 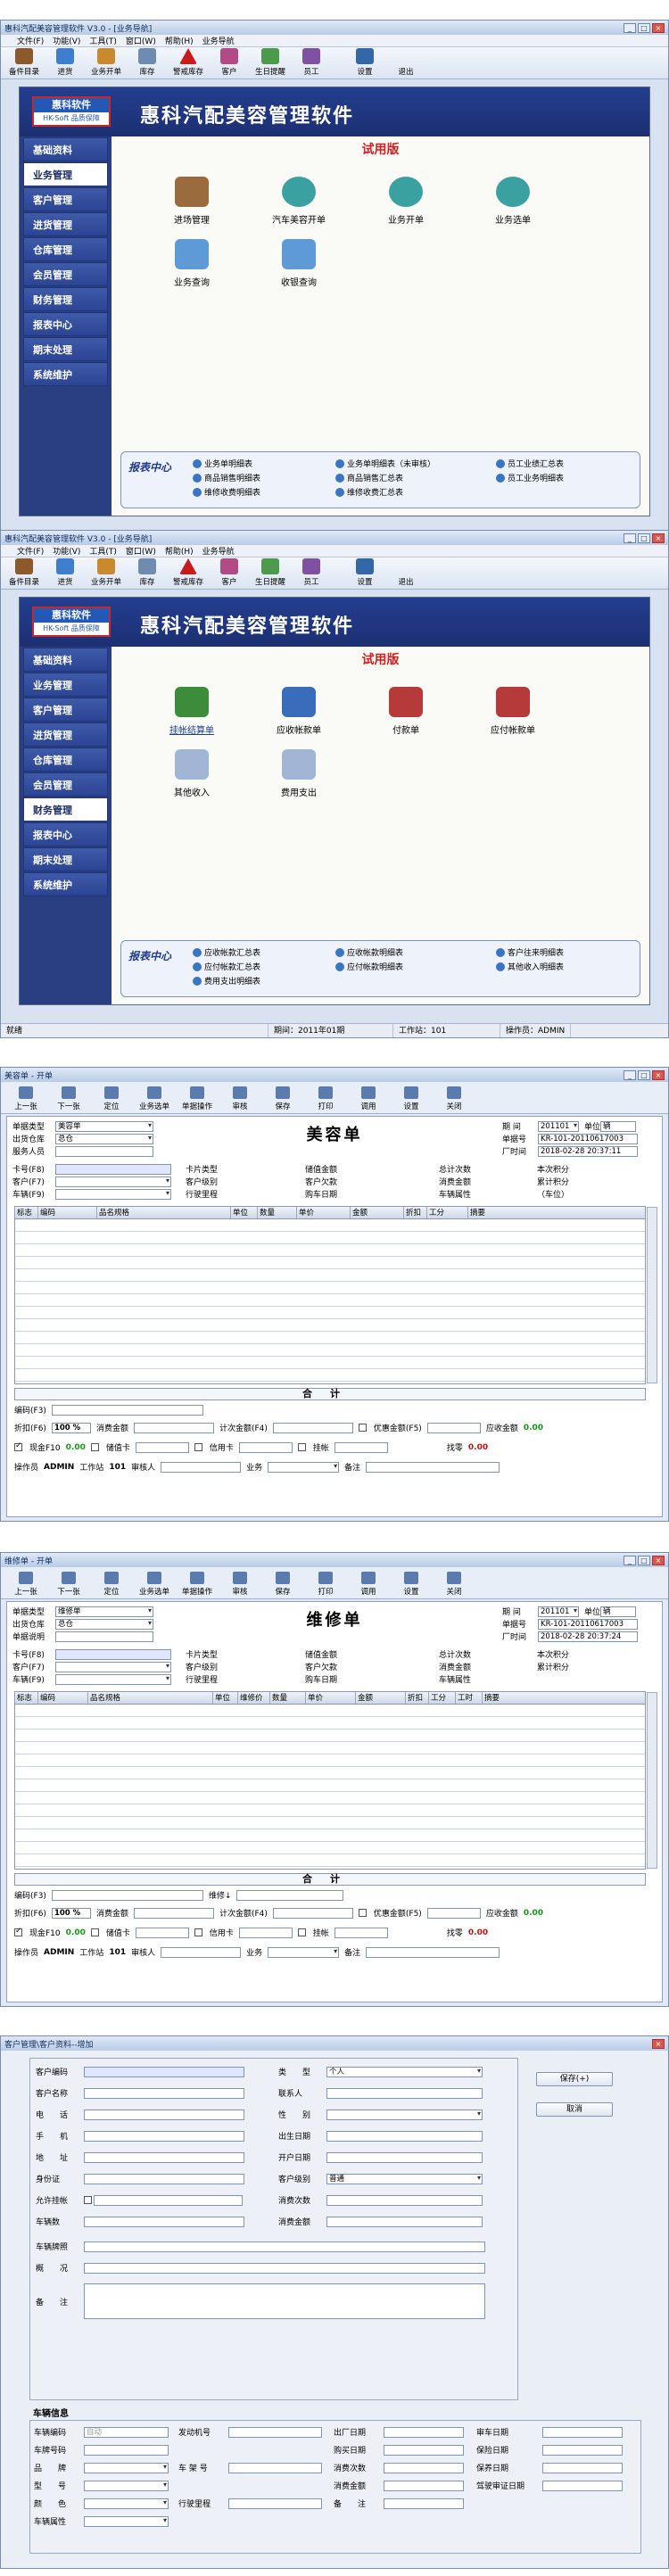 I want to click on menu-function: 功能(V), so click(x=66, y=40).